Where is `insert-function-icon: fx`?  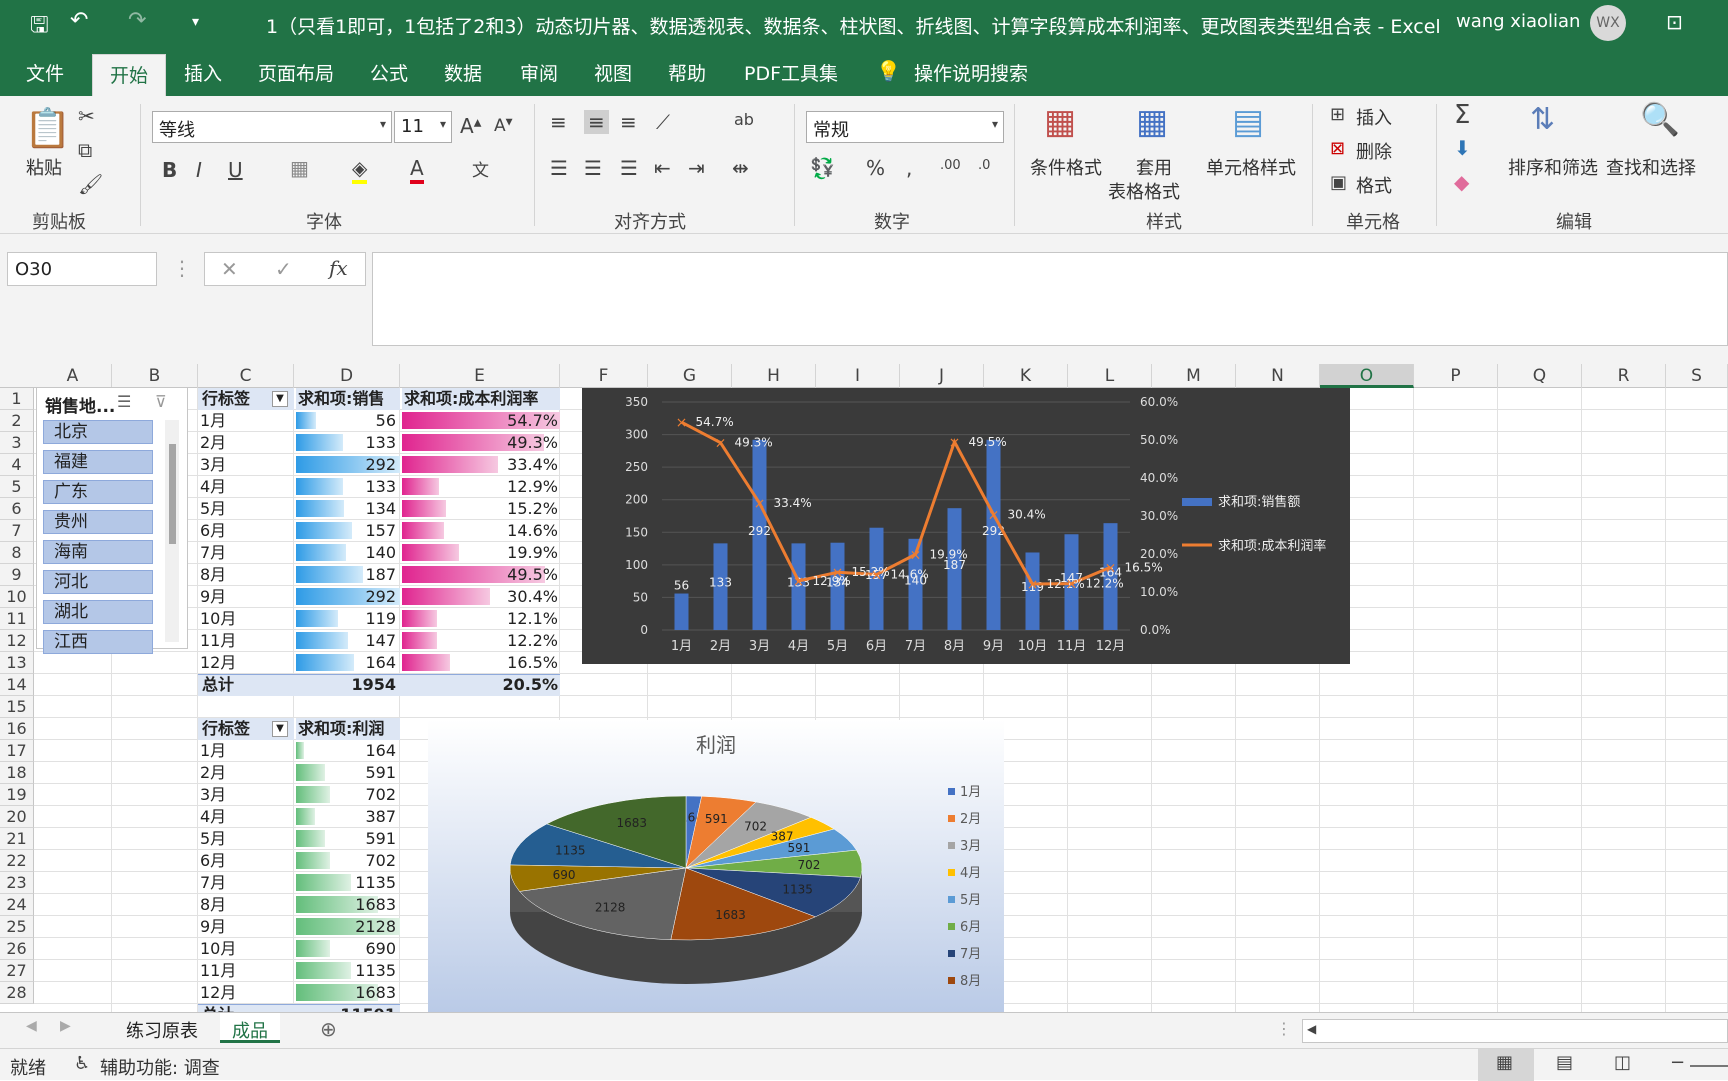 insert-function-icon: fx is located at coordinates (338, 268).